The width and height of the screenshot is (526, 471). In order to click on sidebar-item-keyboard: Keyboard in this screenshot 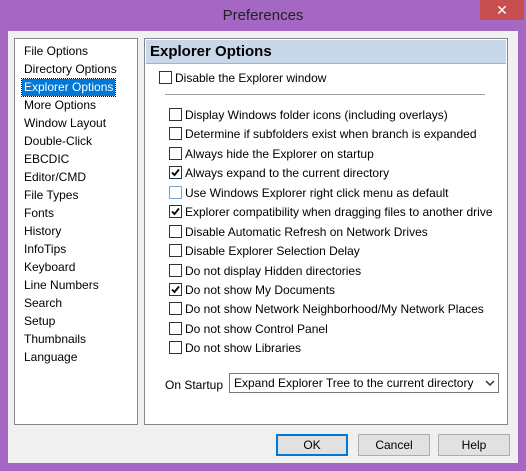, I will do `click(49, 267)`.